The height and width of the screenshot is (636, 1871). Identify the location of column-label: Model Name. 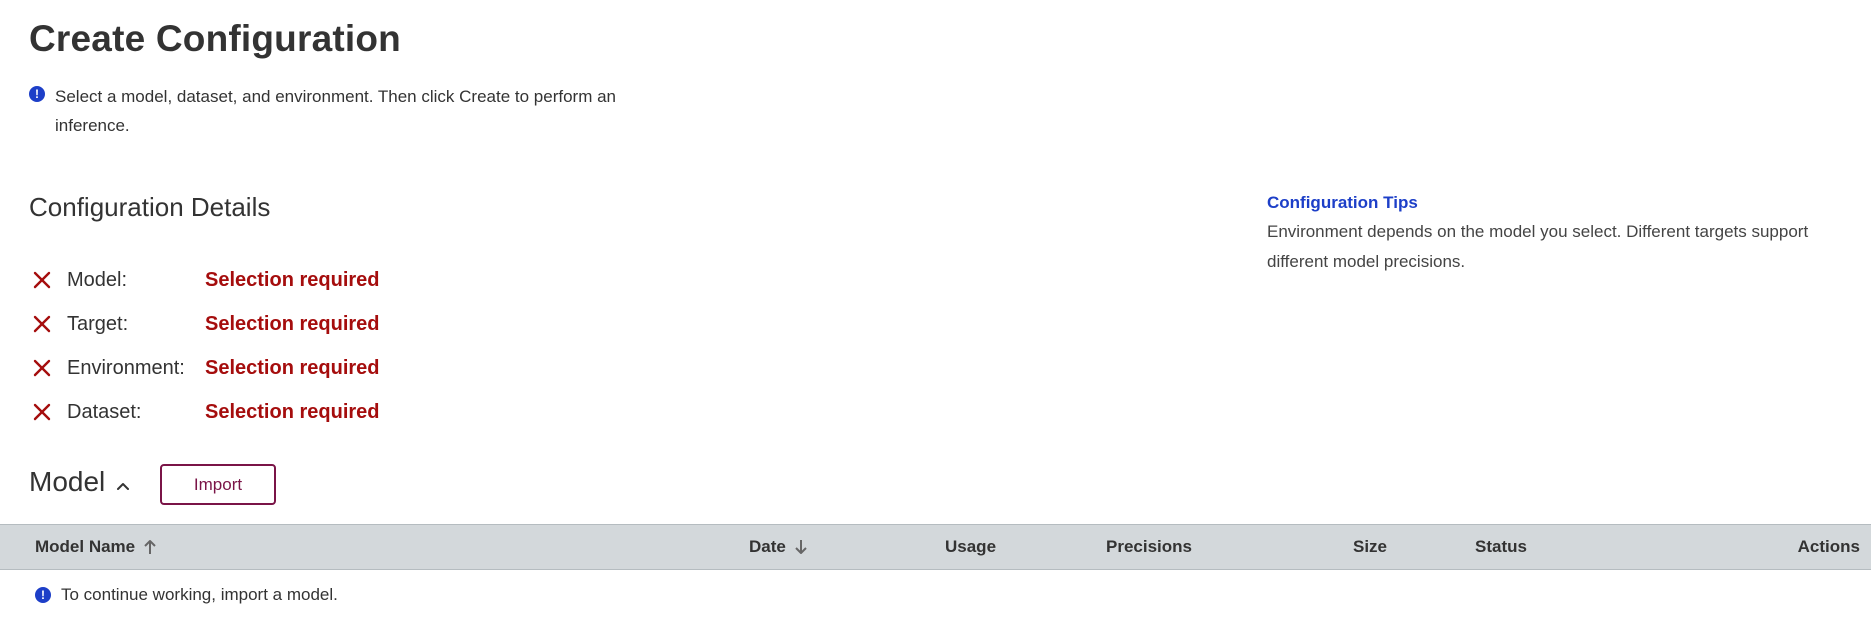
(85, 546).